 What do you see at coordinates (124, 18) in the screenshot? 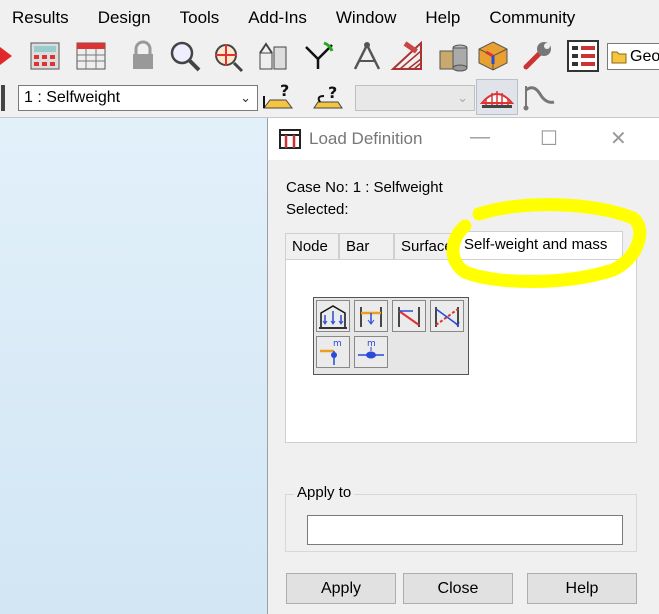
I see `menu-design: Design` at bounding box center [124, 18].